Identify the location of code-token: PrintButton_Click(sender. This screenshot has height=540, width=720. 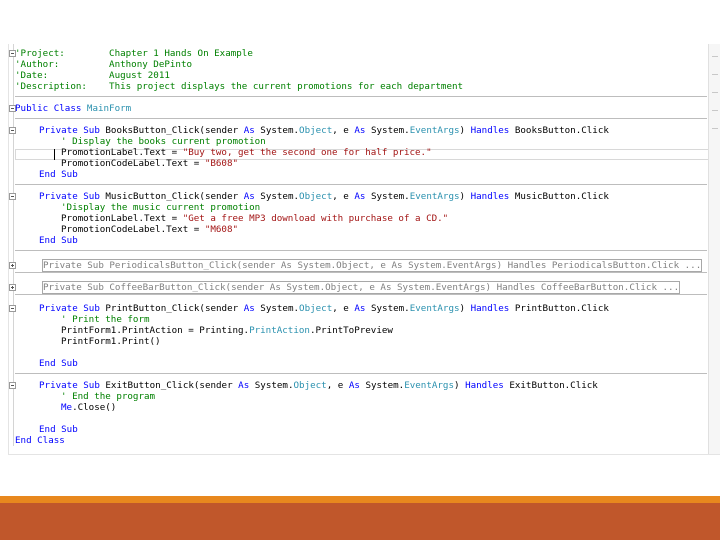
(174, 308).